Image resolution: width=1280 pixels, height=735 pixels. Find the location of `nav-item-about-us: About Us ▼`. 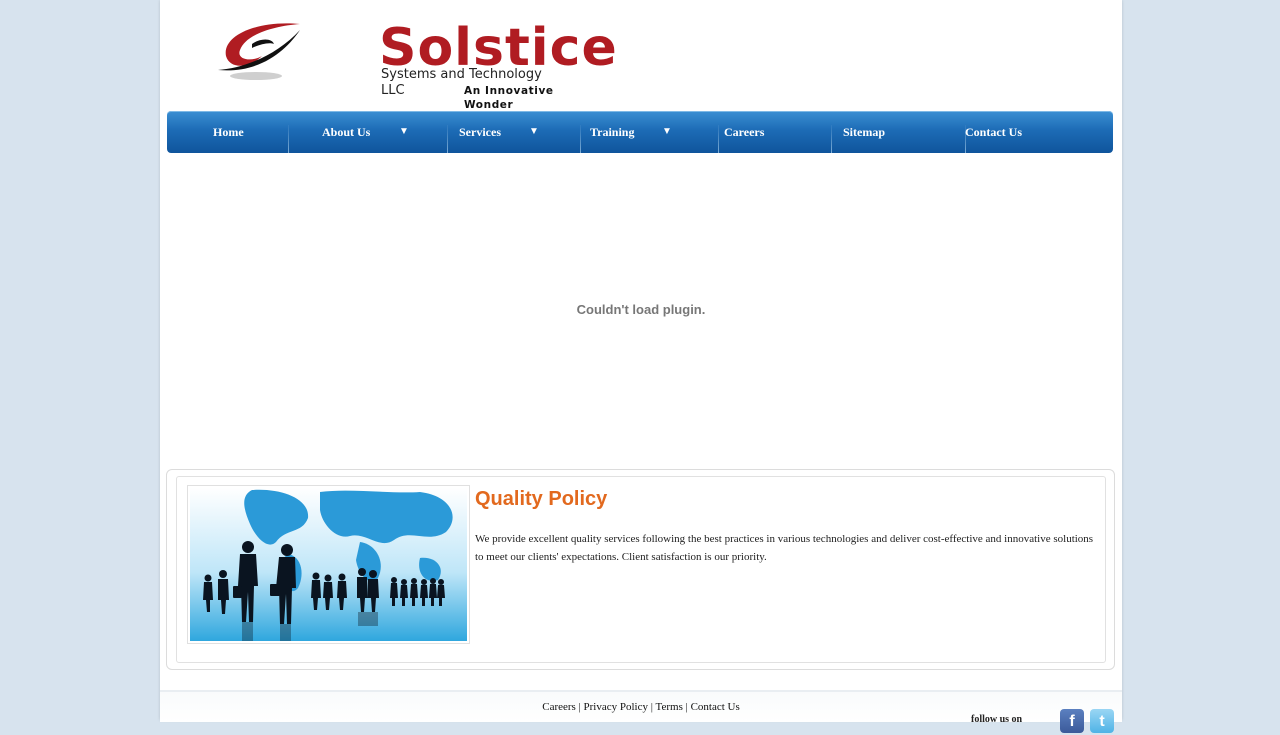

nav-item-about-us: About Us ▼ is located at coordinates (367, 132).